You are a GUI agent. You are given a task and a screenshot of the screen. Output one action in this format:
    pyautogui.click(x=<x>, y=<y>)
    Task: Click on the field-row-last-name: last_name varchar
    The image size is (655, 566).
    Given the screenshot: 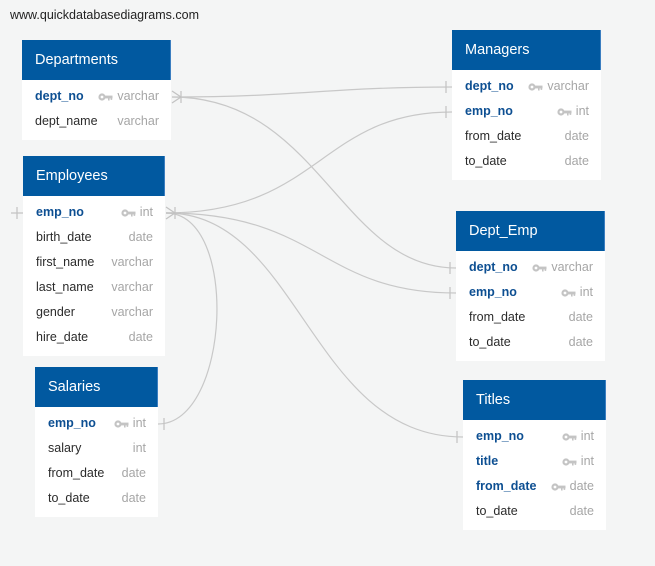 What is the action you would take?
    pyautogui.click(x=94, y=287)
    